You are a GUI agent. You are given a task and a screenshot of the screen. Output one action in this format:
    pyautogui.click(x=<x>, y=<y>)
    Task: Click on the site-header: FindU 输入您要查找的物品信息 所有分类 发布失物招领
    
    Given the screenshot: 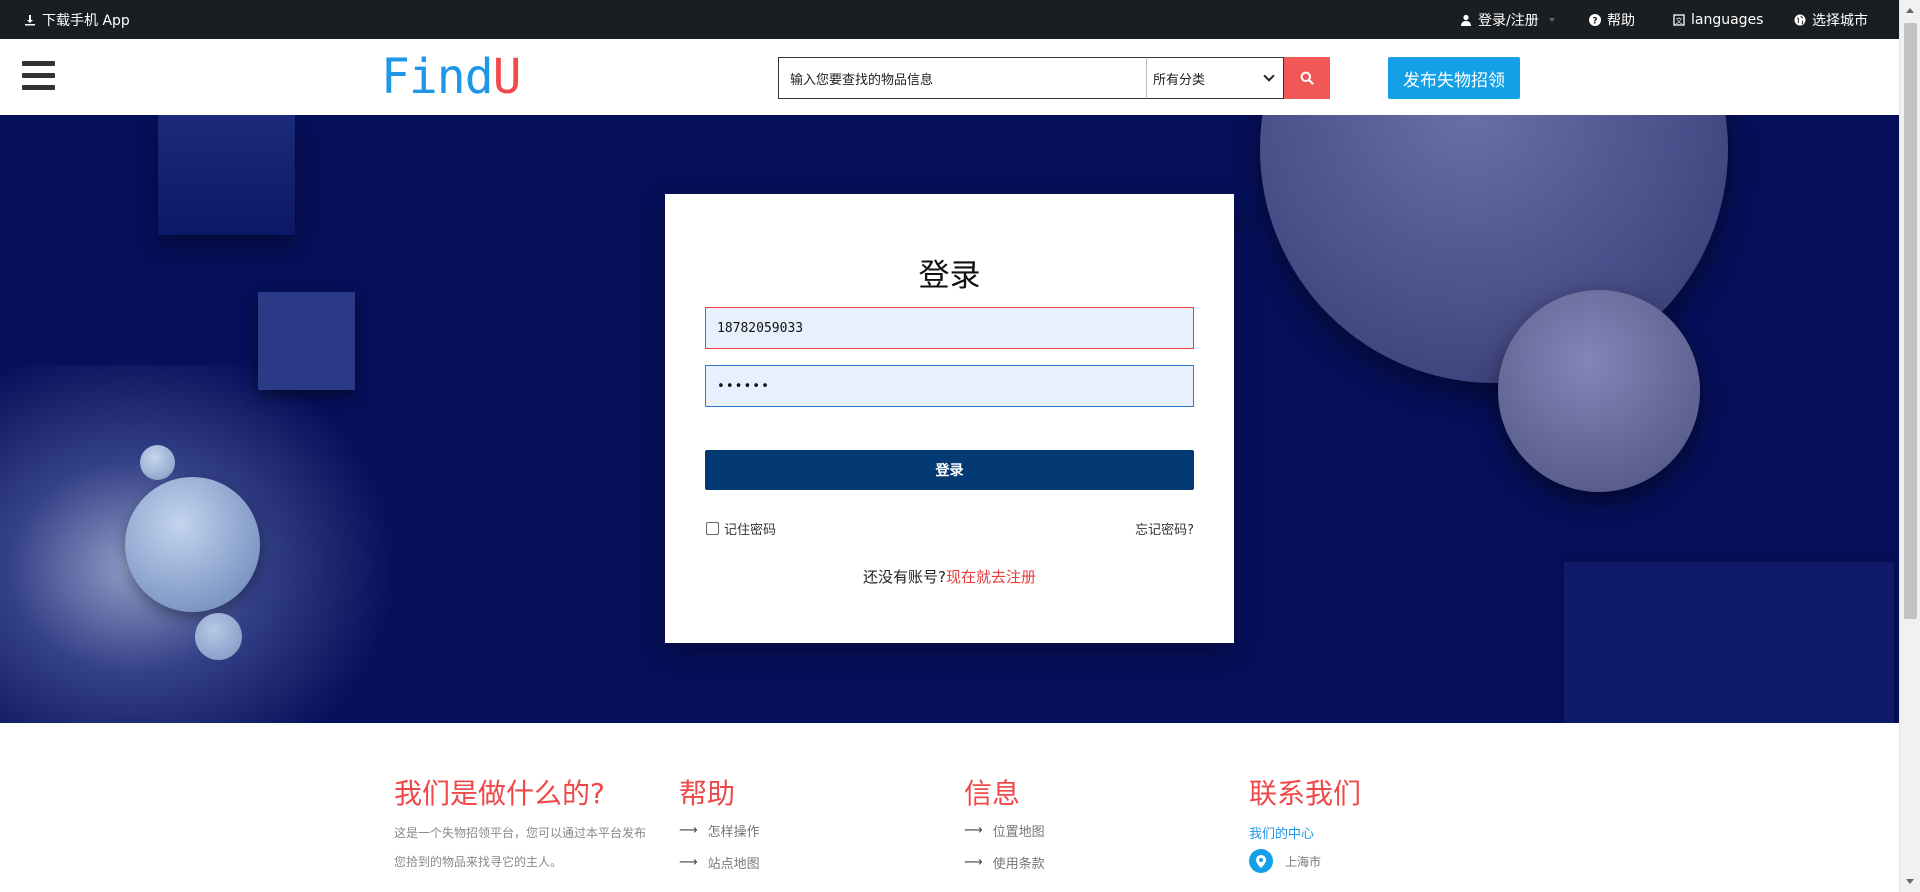 What is the action you would take?
    pyautogui.click(x=949, y=77)
    